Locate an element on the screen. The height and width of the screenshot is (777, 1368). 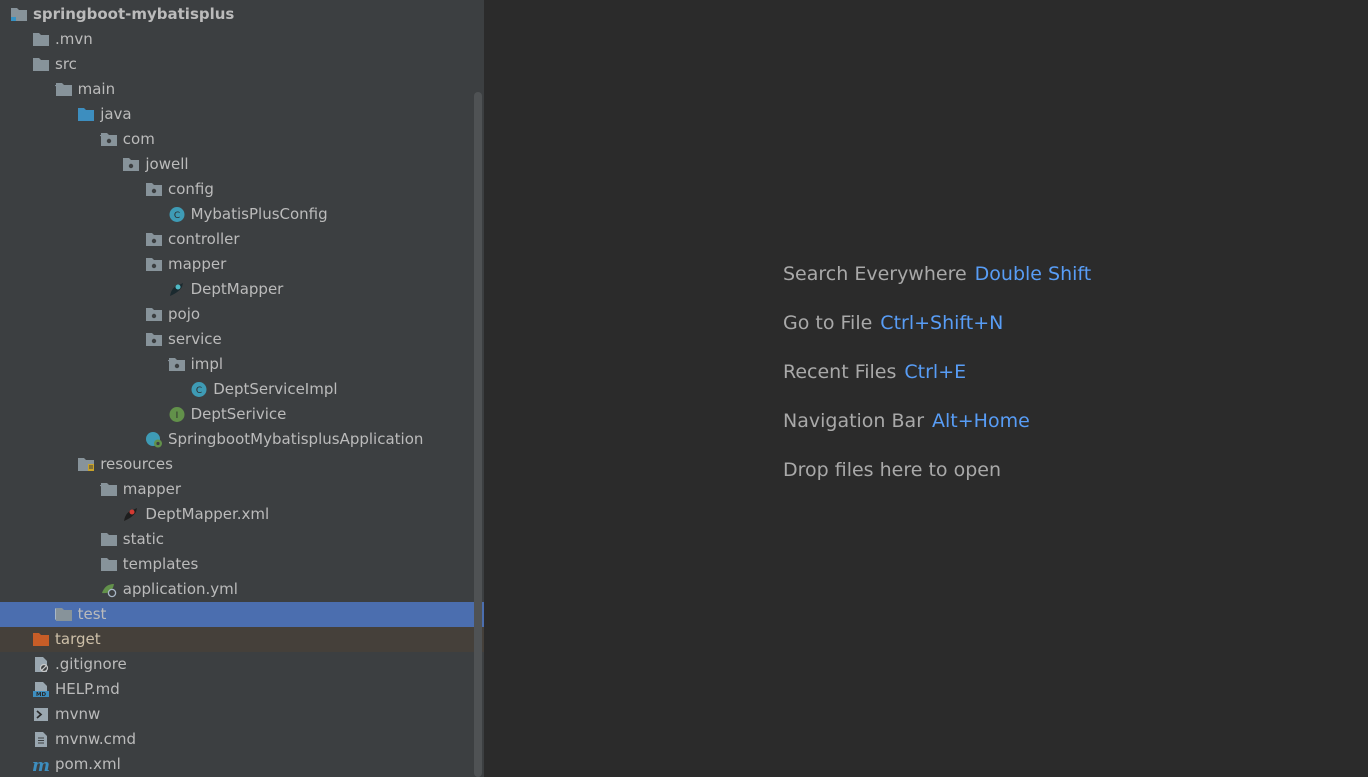
shell-script-icon is located at coordinates (41, 714).